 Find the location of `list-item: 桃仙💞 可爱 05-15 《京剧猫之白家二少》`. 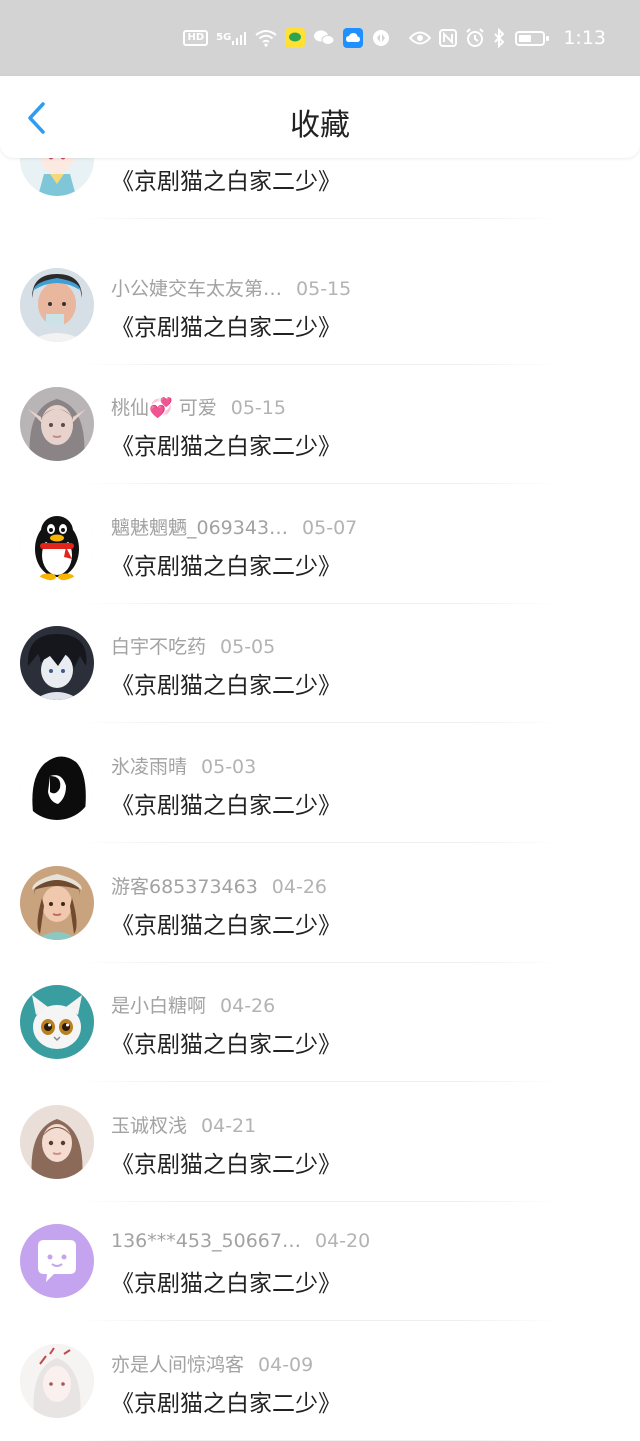

list-item: 桃仙💞 可爱 05-15 《京剧猫之白家二少》 is located at coordinates (320, 415).